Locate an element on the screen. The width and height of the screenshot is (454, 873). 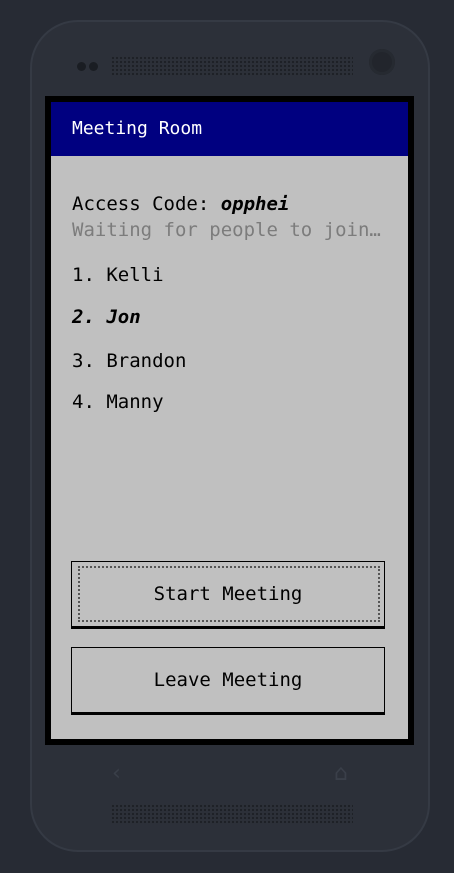
sensor-dots is located at coordinates (87, 66).